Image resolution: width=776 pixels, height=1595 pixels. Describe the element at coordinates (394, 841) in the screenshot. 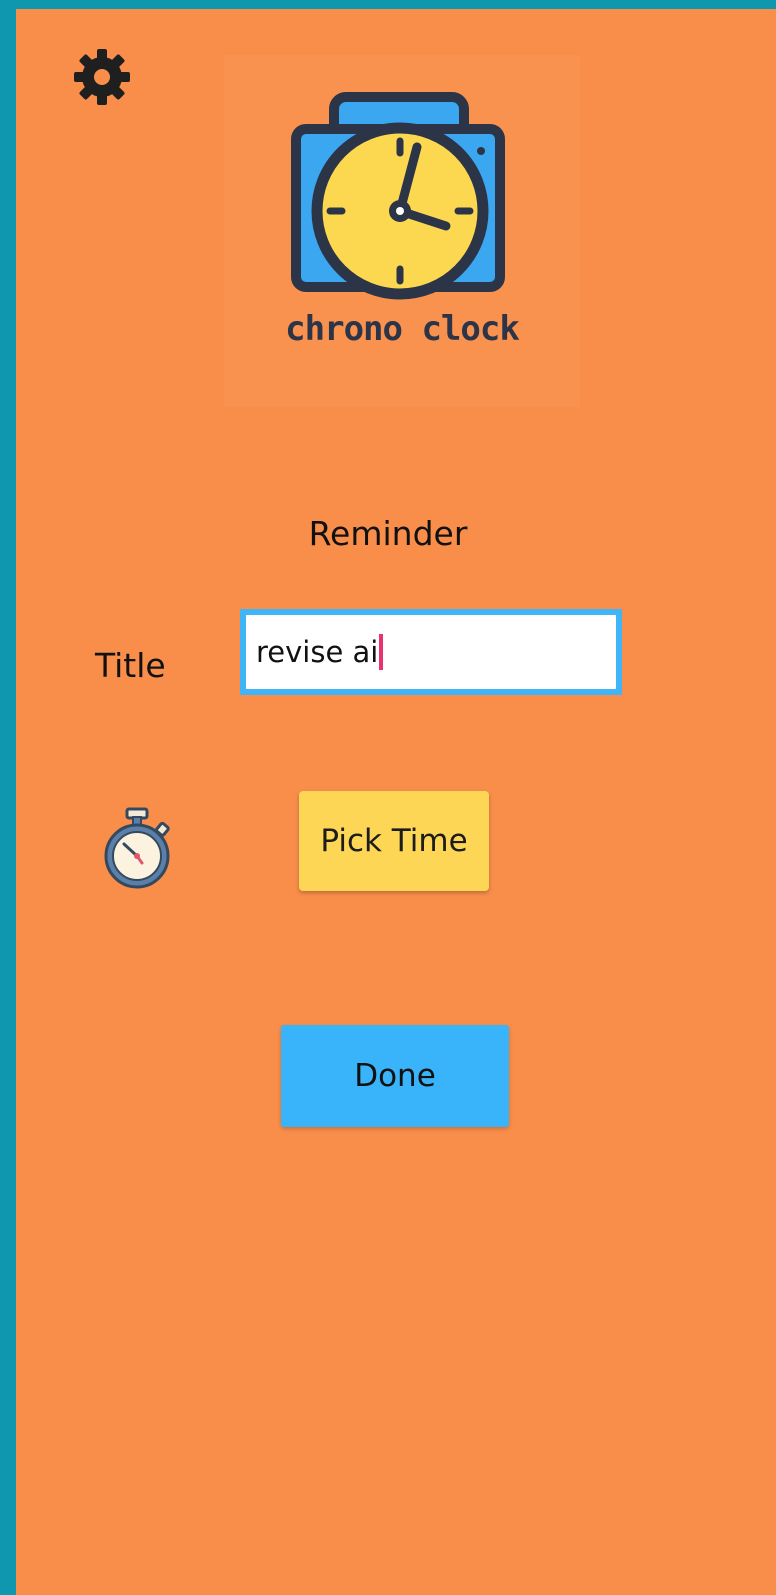

I see `pick-time-button: Pick Time` at that location.